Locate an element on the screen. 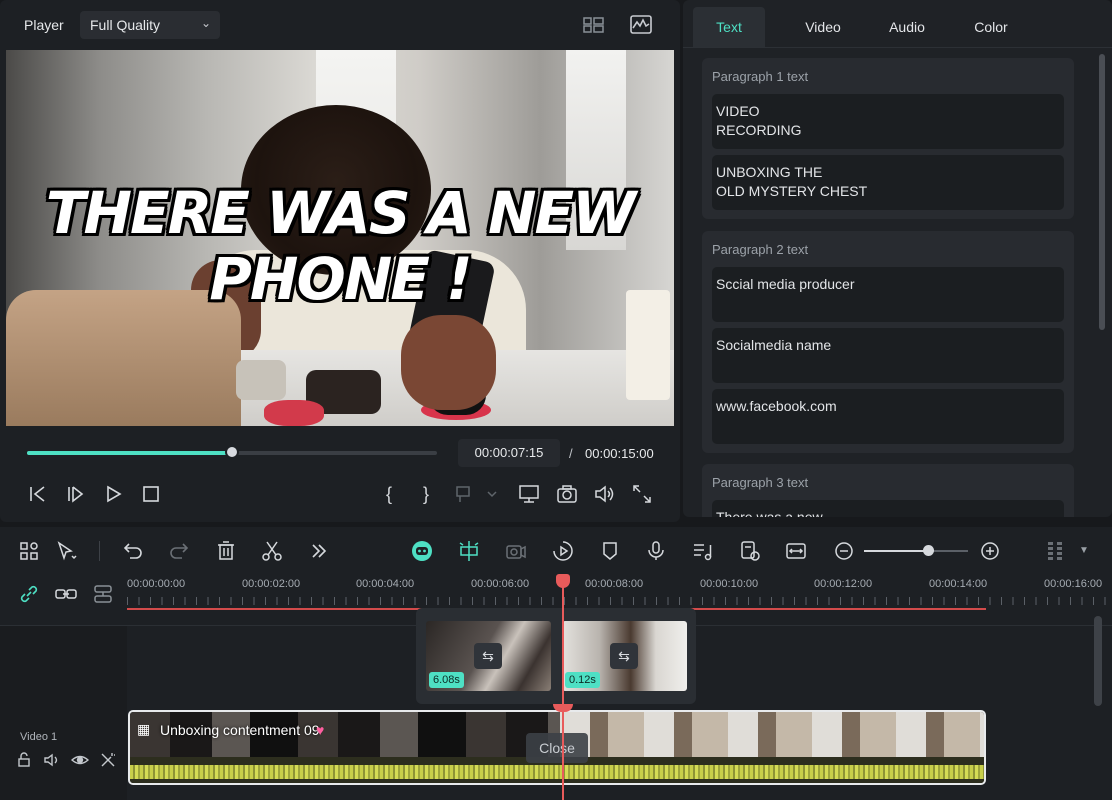 The image size is (1112, 800). clip-thumbnail: ⇆ 0.12s is located at coordinates (624, 656).